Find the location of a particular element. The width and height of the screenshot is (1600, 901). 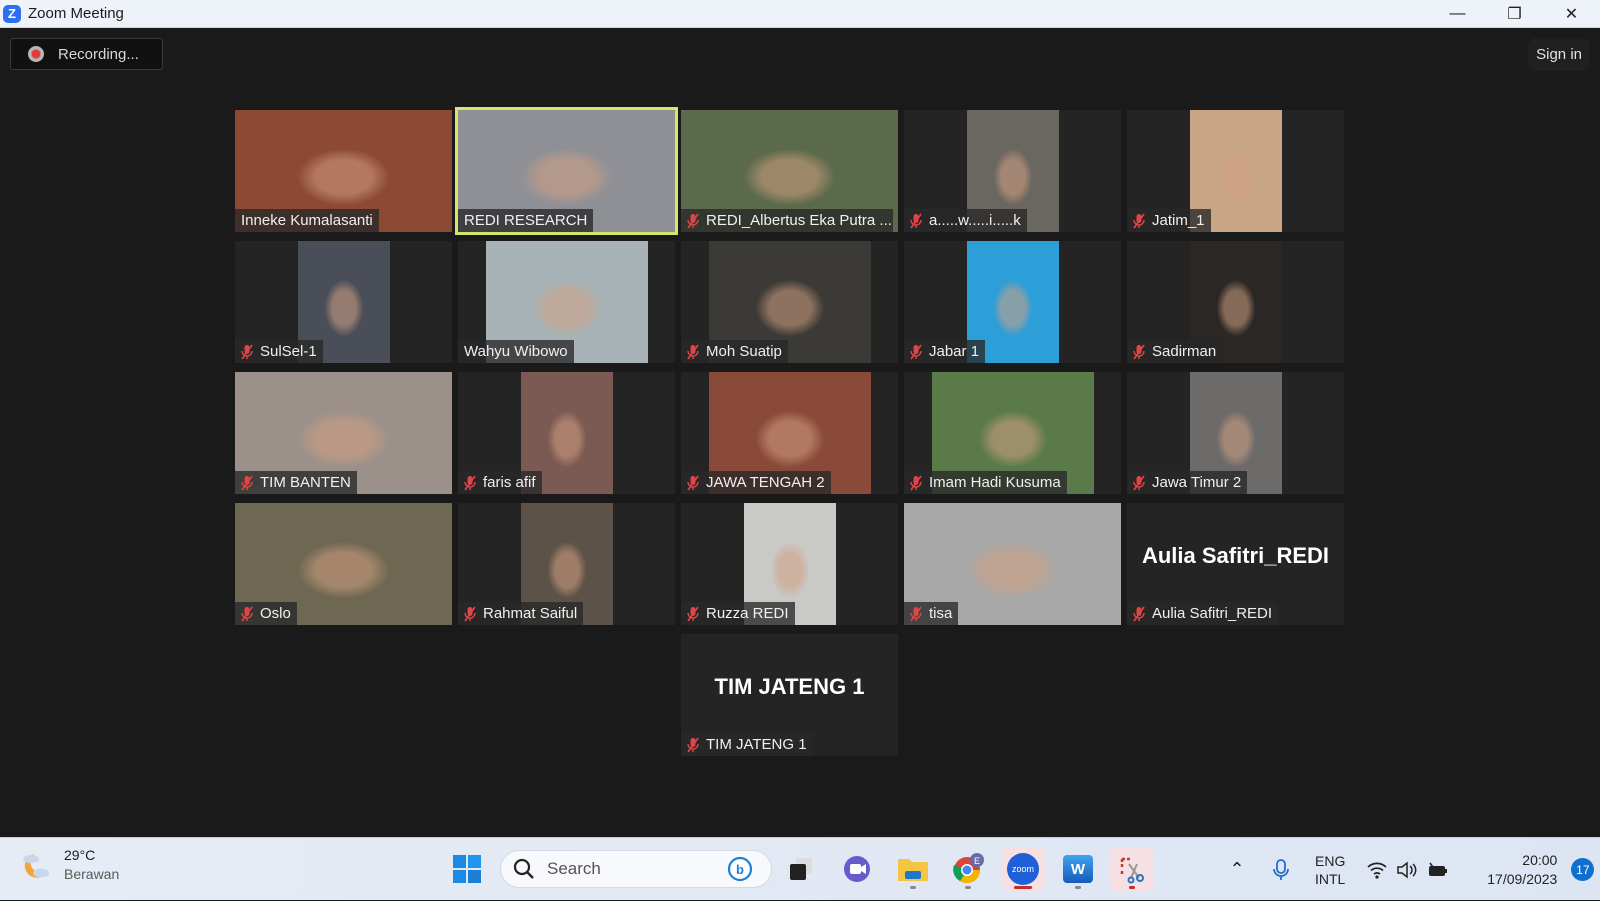

chrome-button: E is located at coordinates (968, 869).